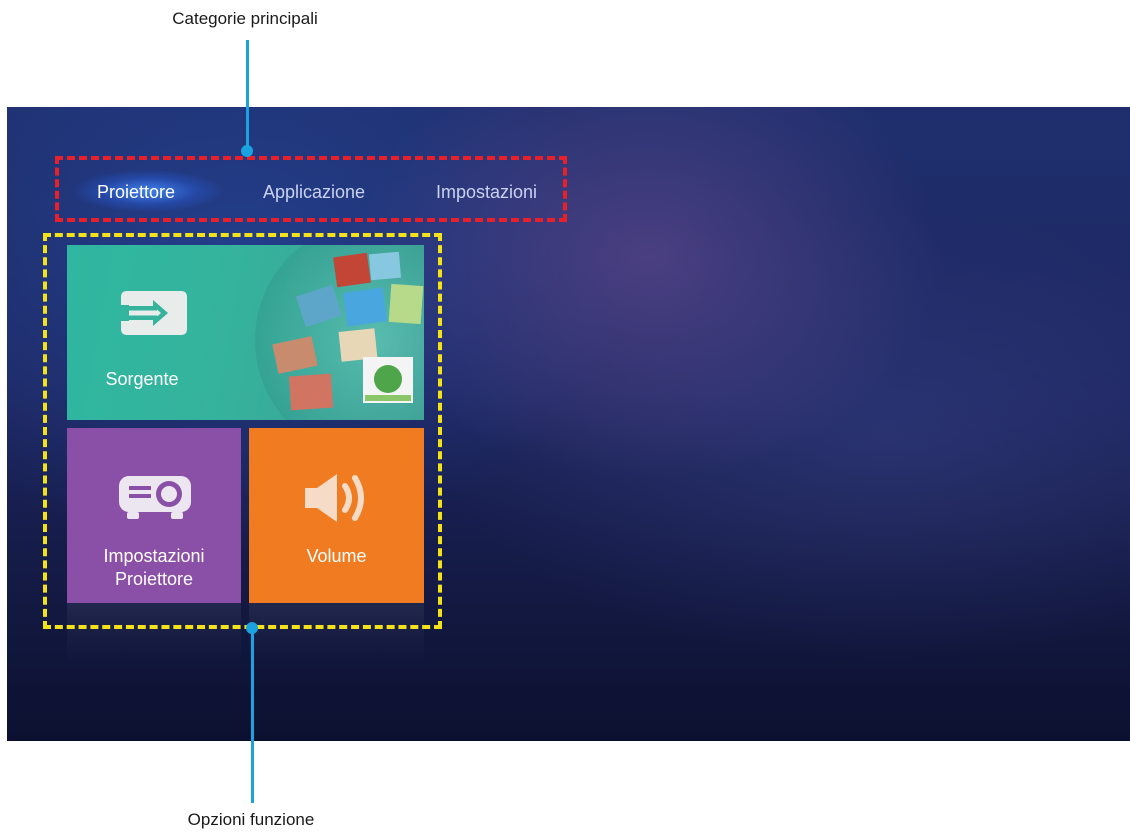 The width and height of the screenshot is (1130, 839). Describe the element at coordinates (314, 192) in the screenshot. I see `tab-applicazione: Applicazione` at that location.